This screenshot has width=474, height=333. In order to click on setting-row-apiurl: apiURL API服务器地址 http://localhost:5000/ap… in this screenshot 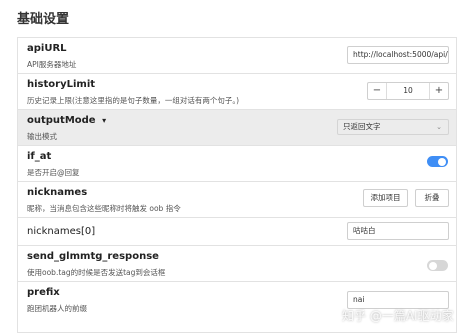, I will do `click(237, 55)`.